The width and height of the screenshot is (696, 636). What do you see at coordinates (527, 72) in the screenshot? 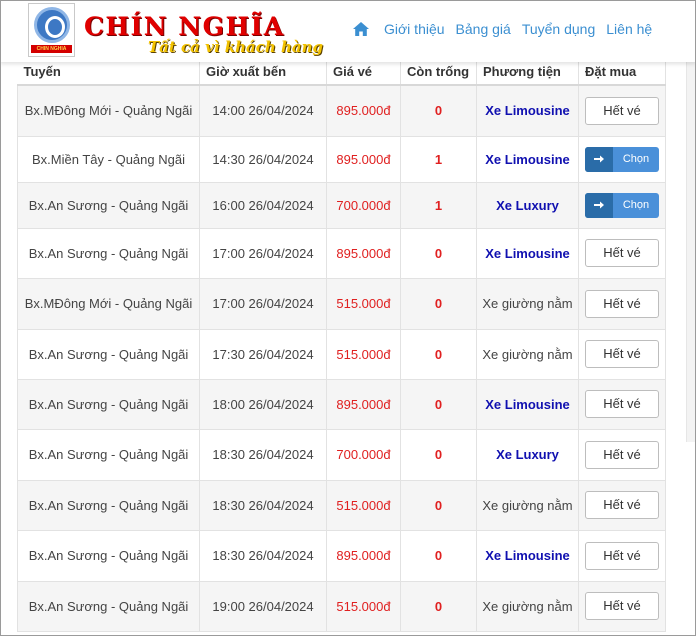
I see `column-header-vehicle: Phương tiện` at bounding box center [527, 72].